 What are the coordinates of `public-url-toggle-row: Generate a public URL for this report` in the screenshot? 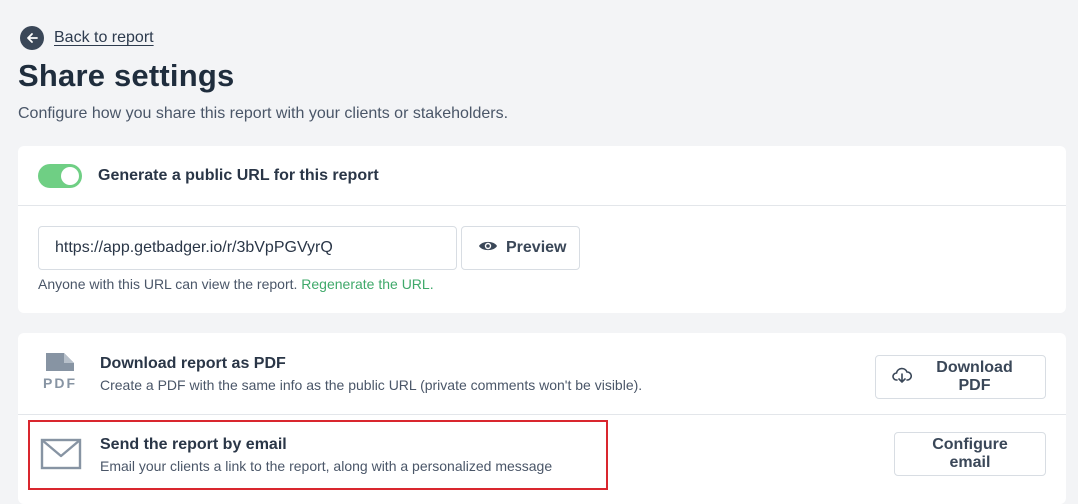 It's located at (542, 176).